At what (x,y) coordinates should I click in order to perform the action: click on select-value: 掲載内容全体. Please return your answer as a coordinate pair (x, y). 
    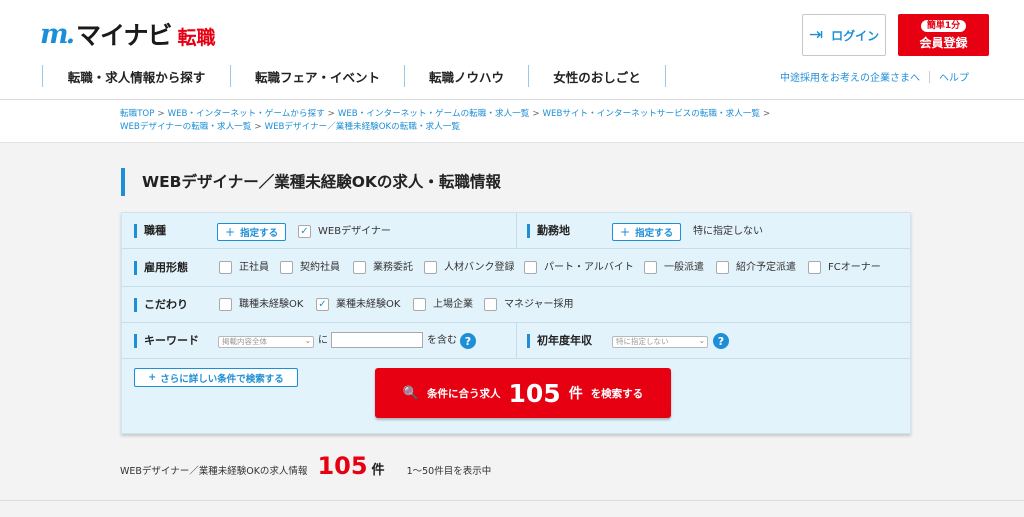
    Looking at the image, I should click on (244, 341).